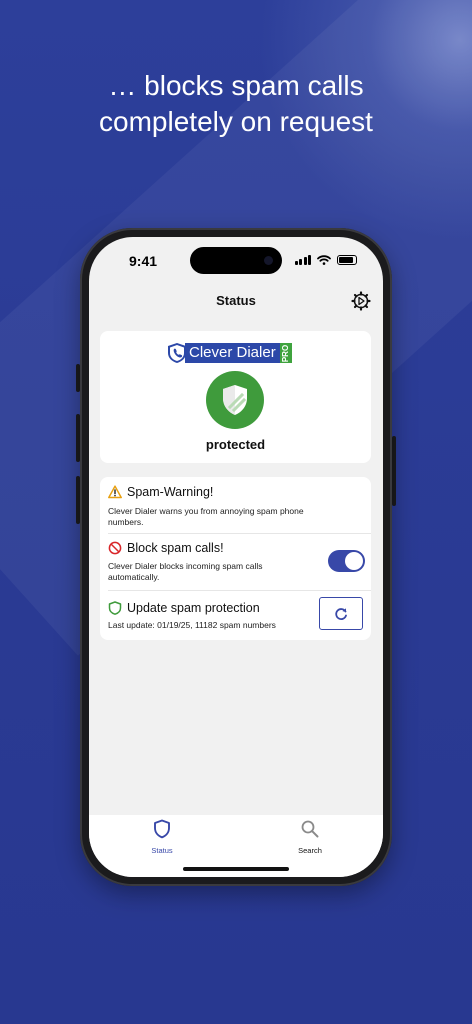 This screenshot has width=472, height=1024. What do you see at coordinates (347, 260) in the screenshot?
I see `battery-icon` at bounding box center [347, 260].